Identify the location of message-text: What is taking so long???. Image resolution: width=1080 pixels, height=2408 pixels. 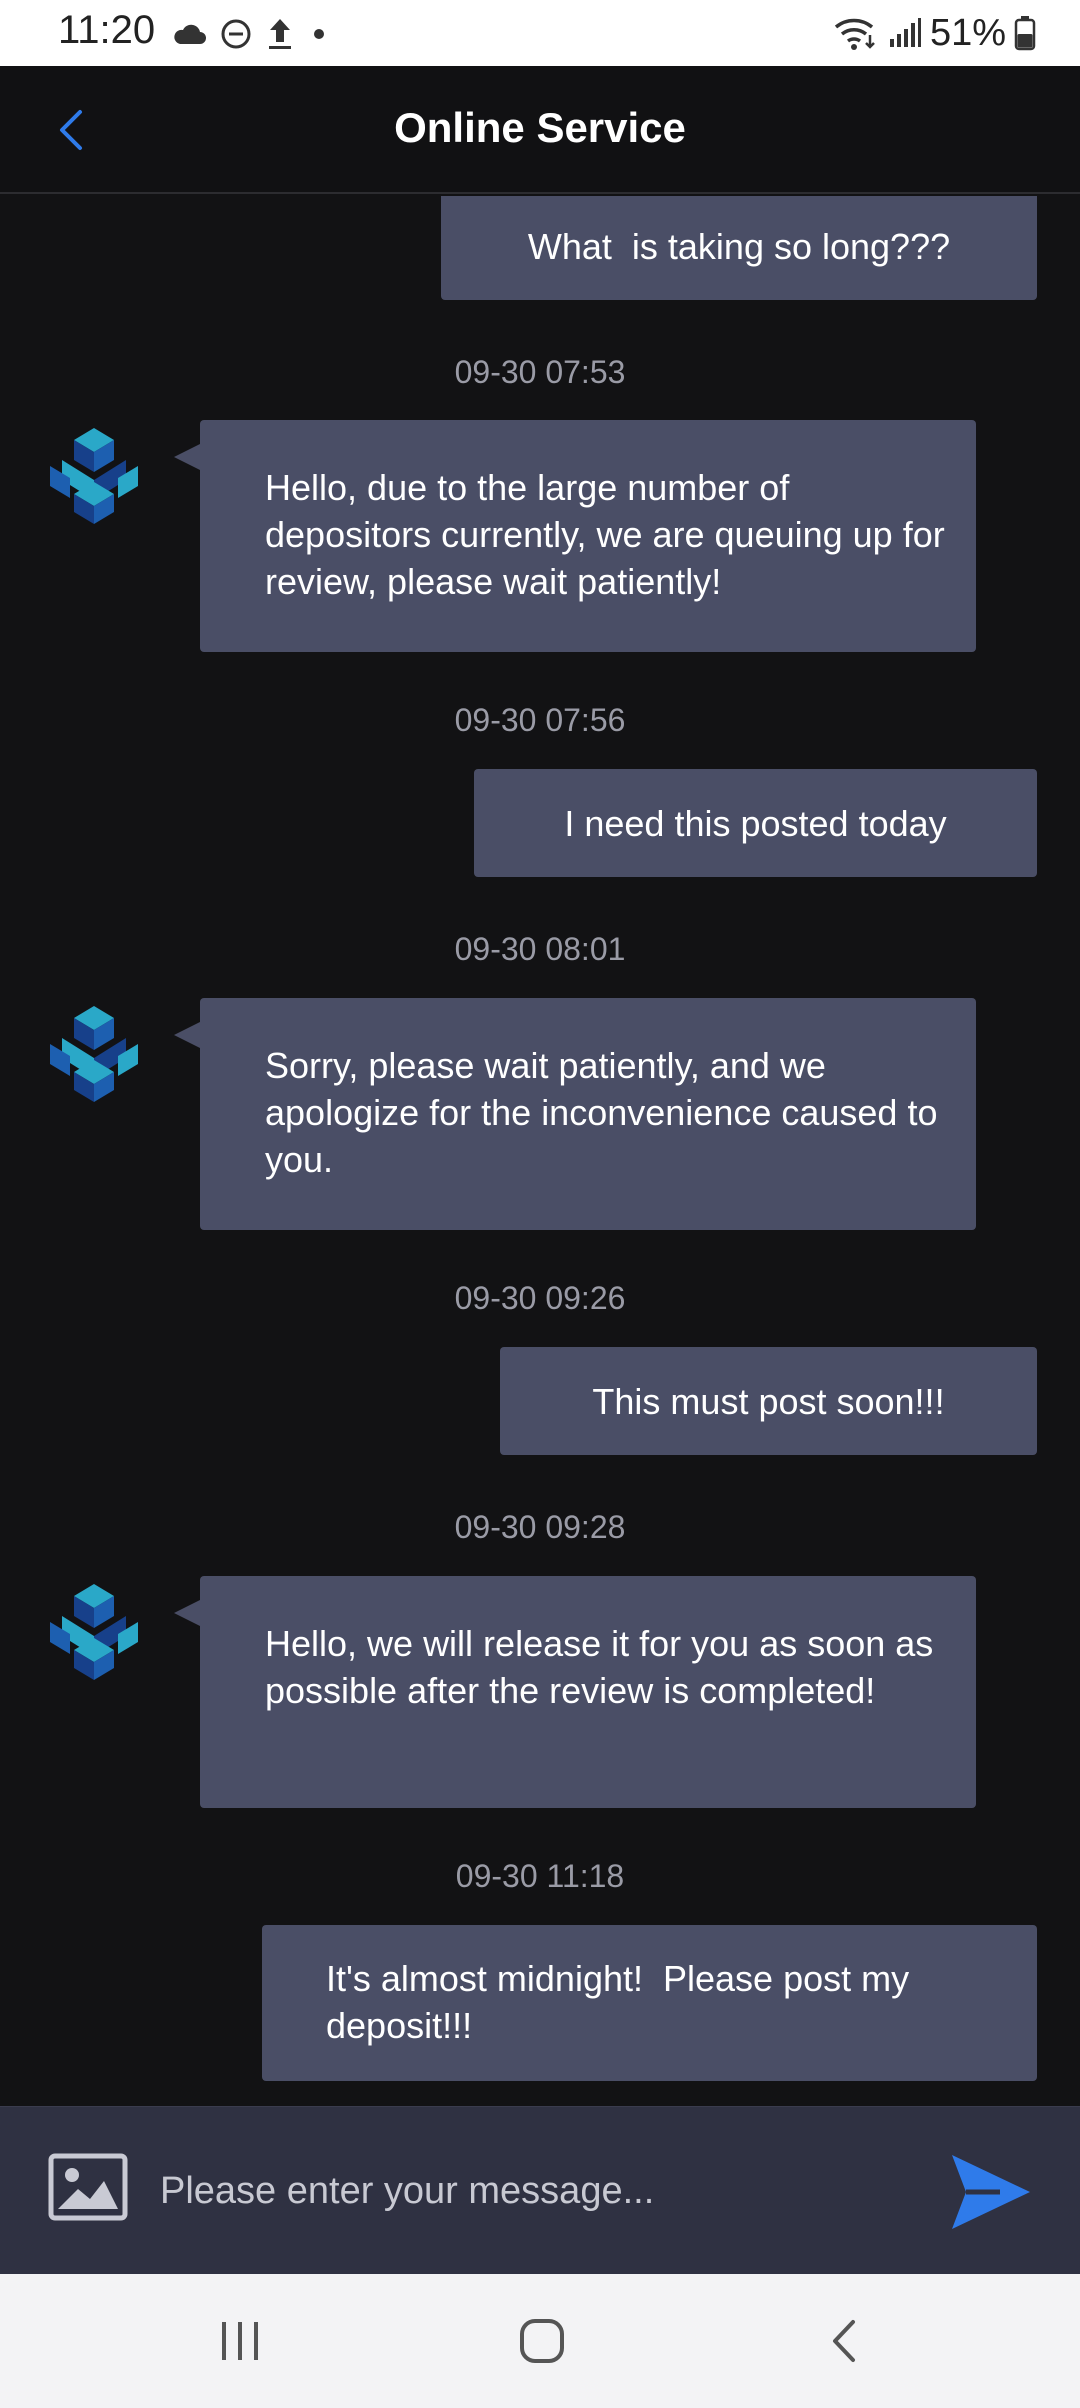
(739, 246).